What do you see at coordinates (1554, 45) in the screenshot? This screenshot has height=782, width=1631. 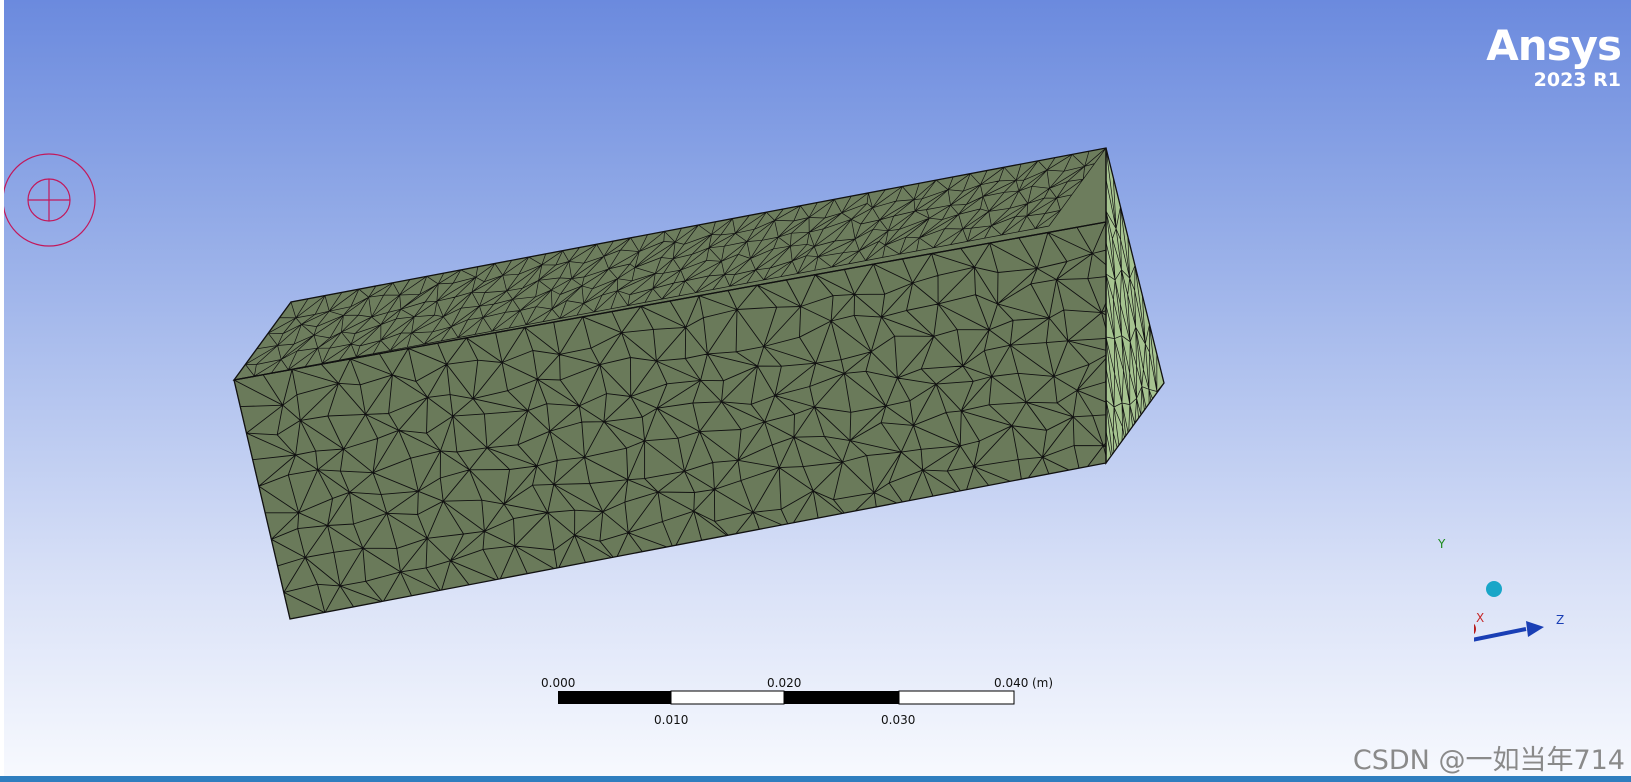 I see `logo-name: Ansys` at bounding box center [1554, 45].